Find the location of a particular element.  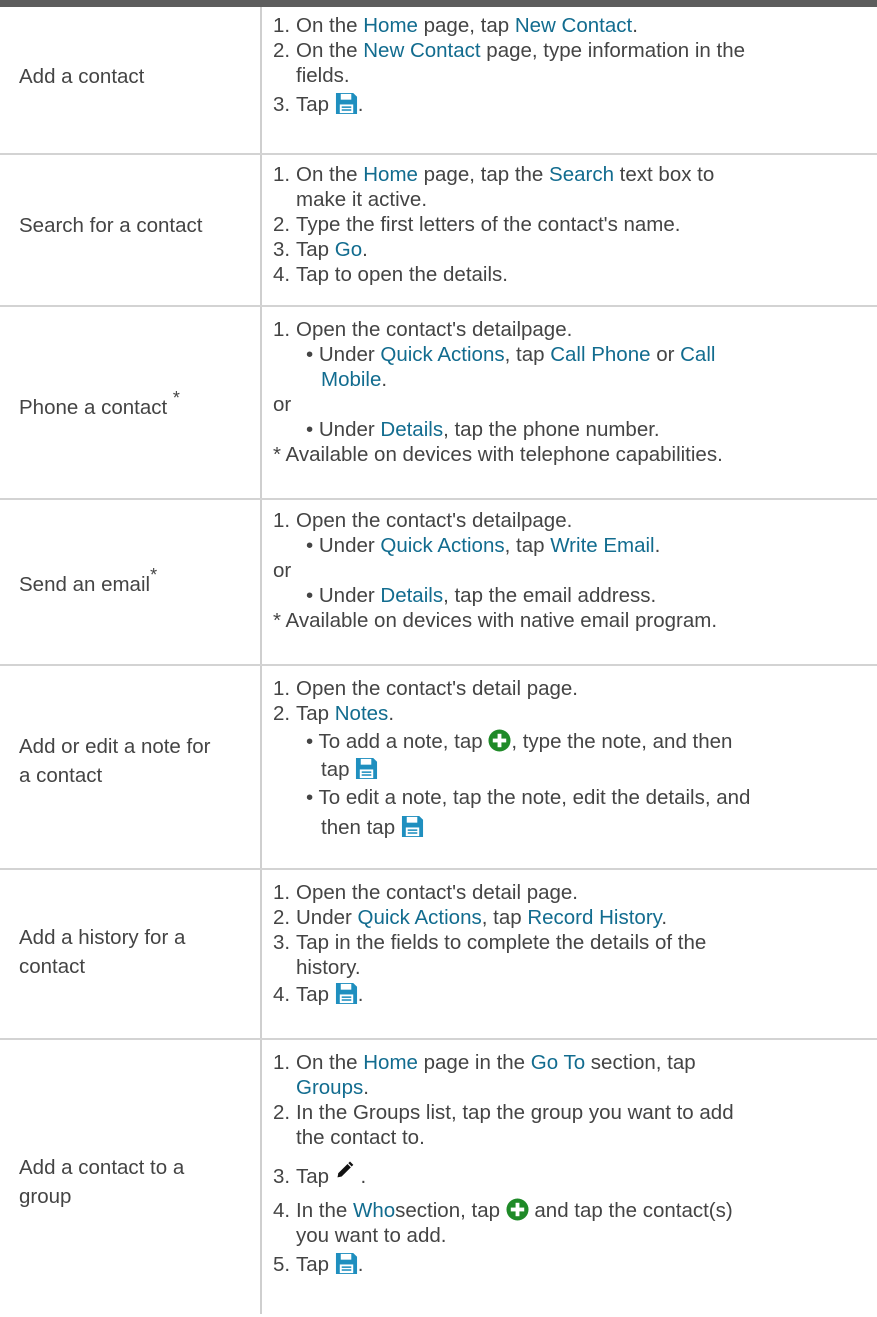

who-link: Who is located at coordinates (374, 1210).